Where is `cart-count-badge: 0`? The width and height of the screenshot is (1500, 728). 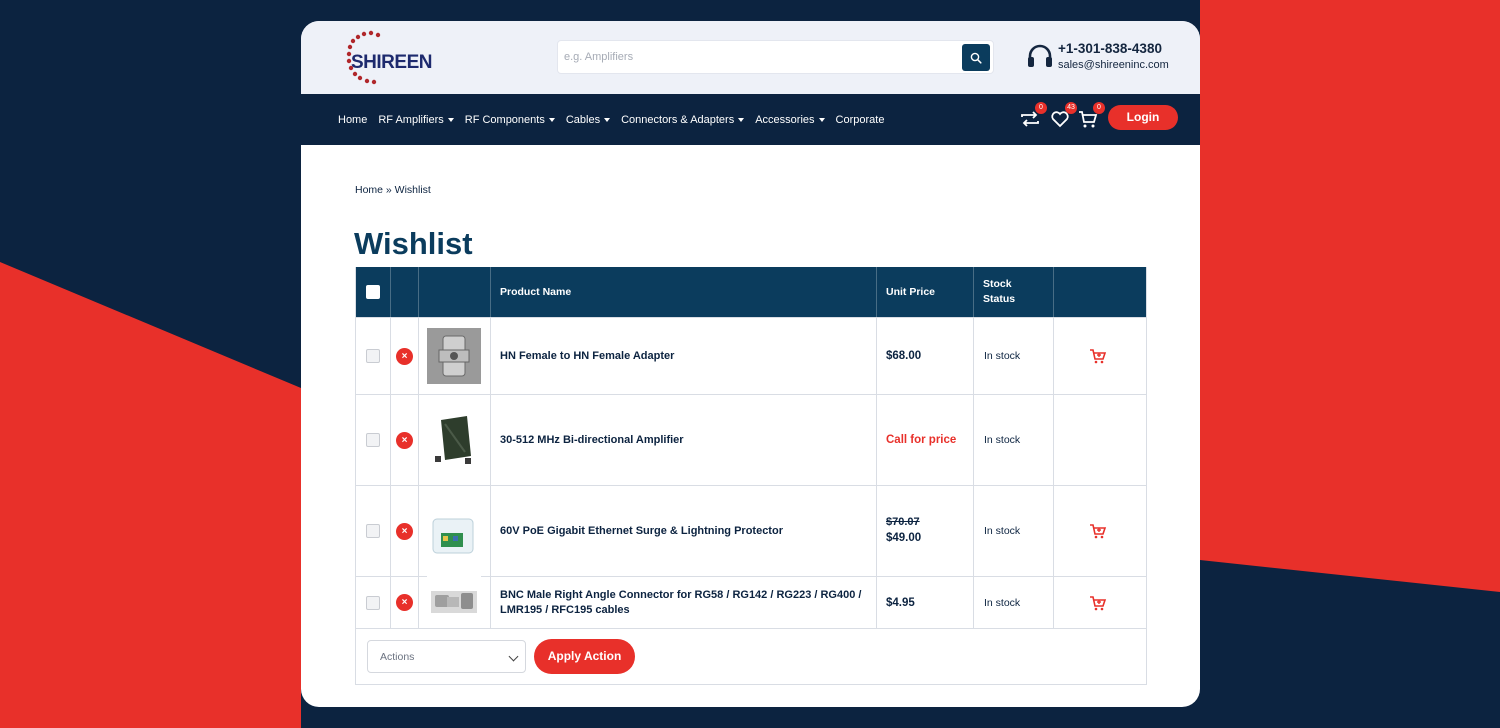 cart-count-badge: 0 is located at coordinates (1099, 108).